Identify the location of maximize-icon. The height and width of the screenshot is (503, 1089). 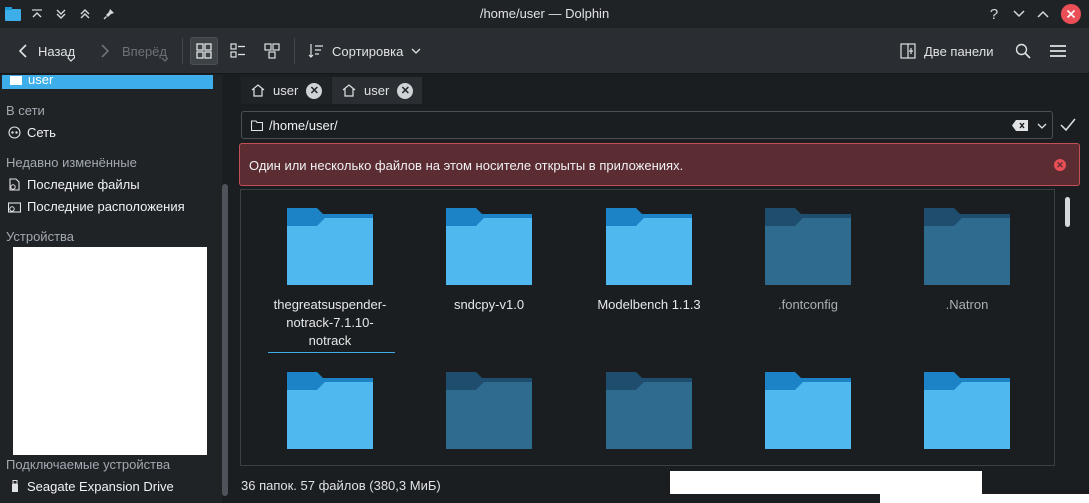
(1043, 14).